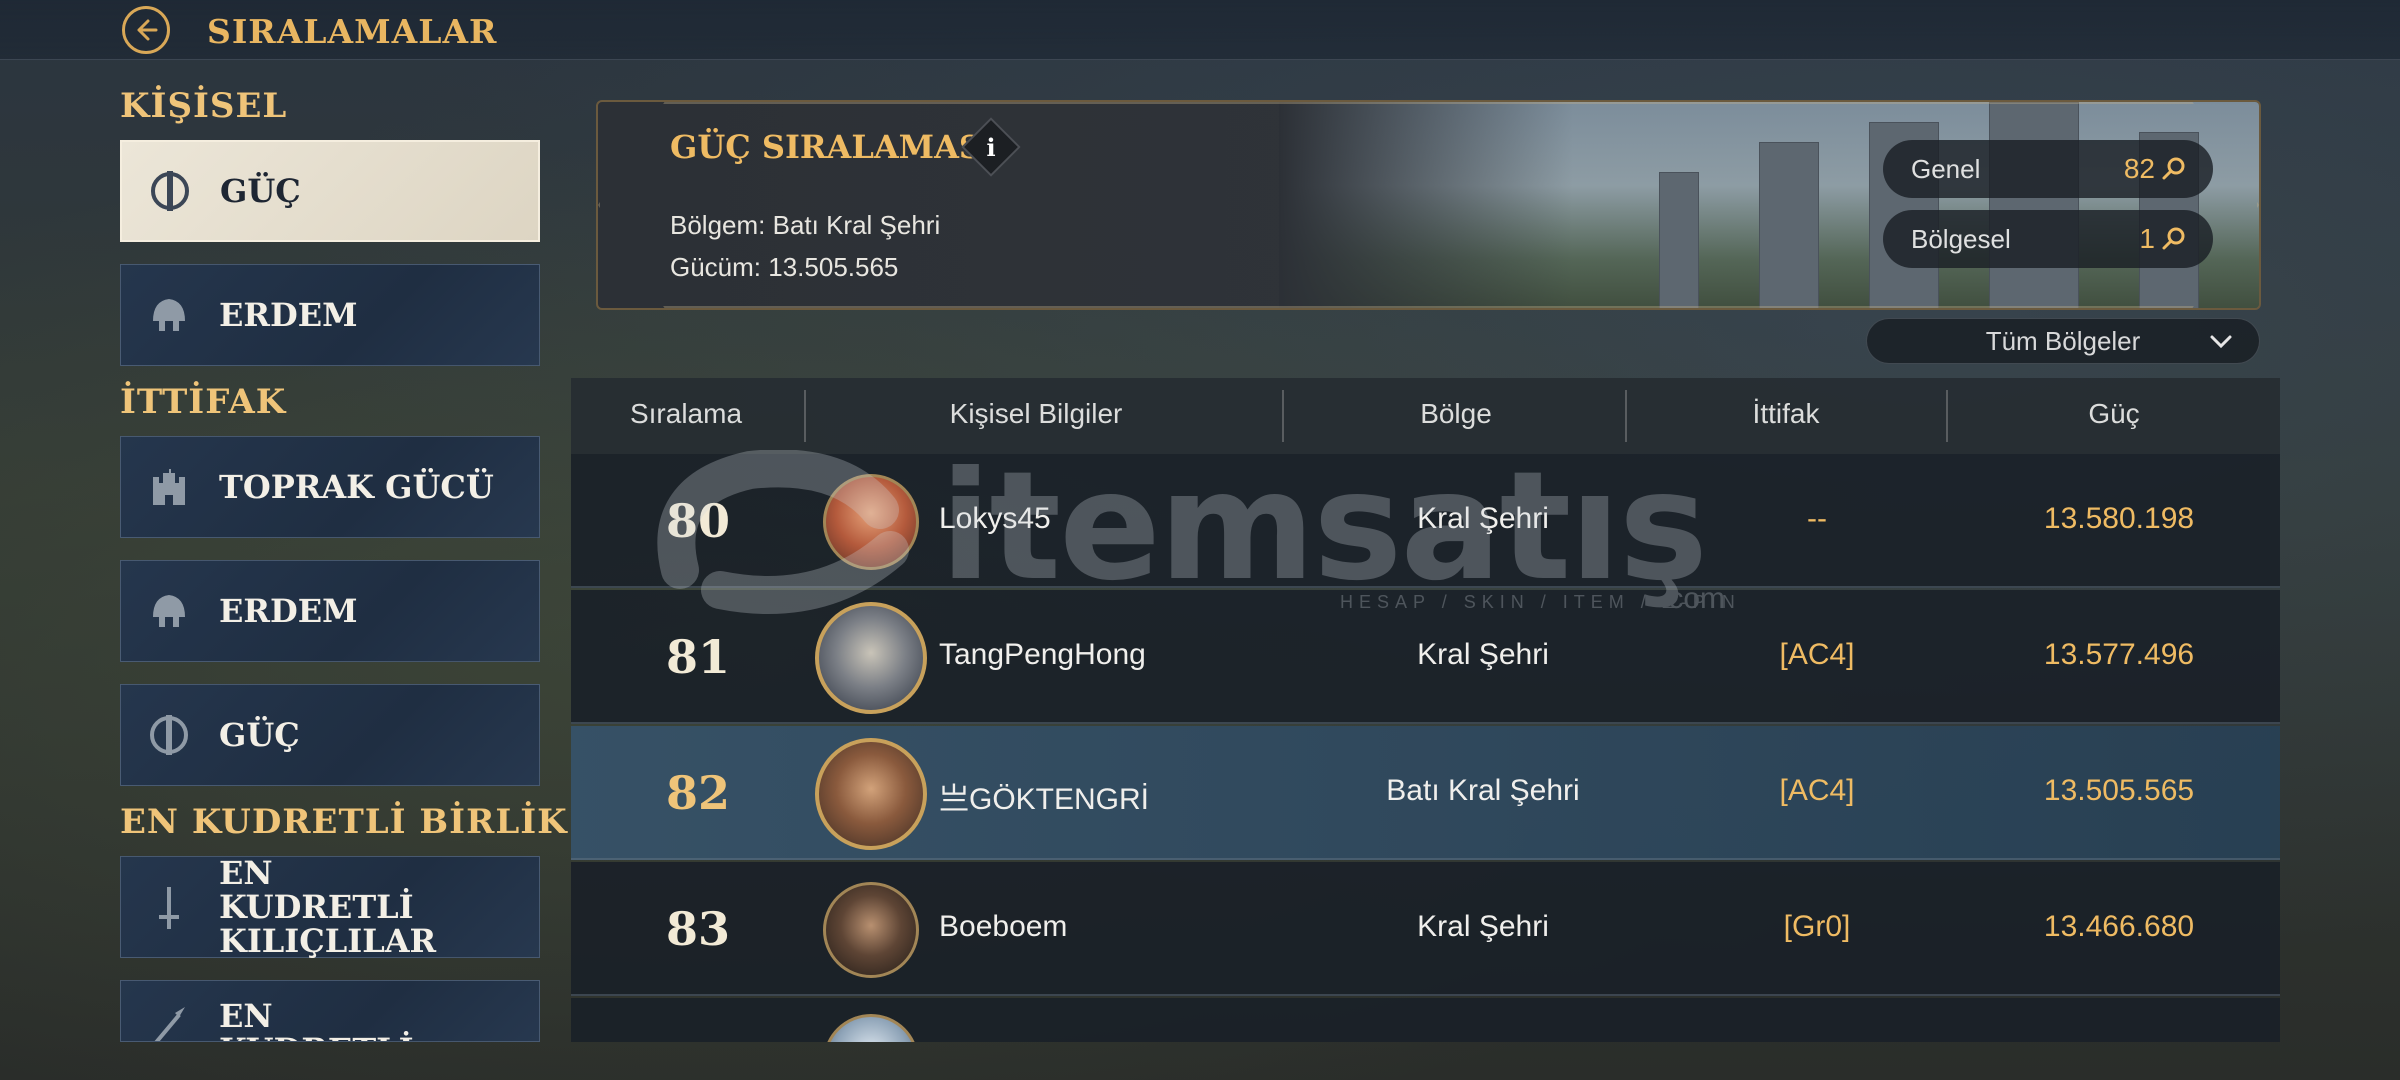 This screenshot has width=2400, height=1080. Describe the element at coordinates (784, 267) in the screenshot. I see `my-power-text: Gücüm: 13.505.565` at that location.